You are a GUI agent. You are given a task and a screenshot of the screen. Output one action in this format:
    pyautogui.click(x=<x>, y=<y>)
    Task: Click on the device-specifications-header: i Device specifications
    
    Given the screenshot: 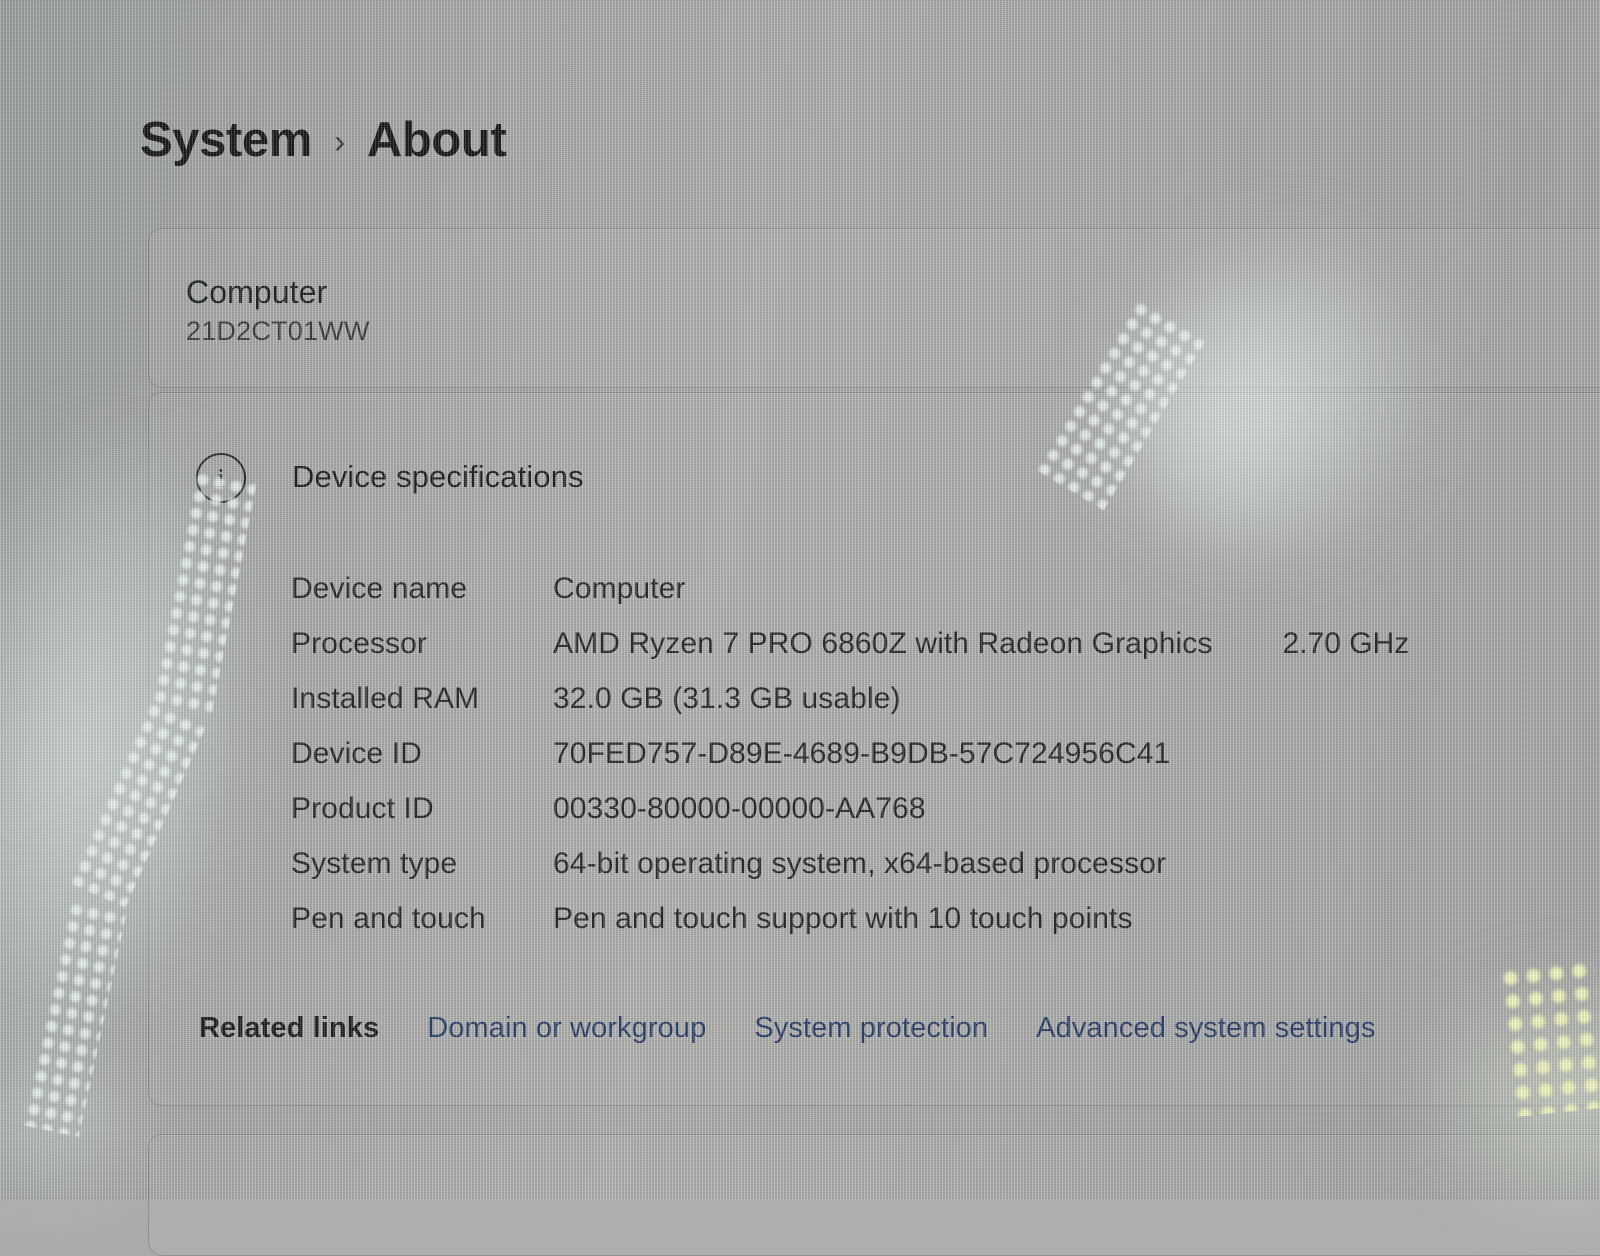 What is the action you would take?
    pyautogui.click(x=390, y=477)
    